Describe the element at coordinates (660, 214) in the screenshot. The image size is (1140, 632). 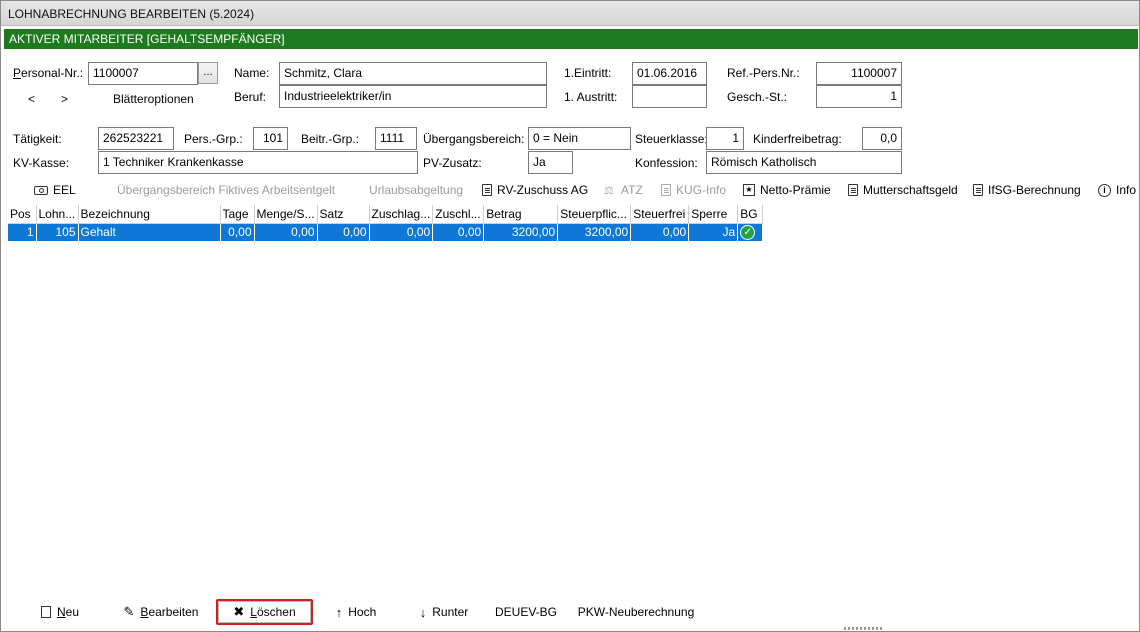
I see `col-steuerfrei: Steuerfrei` at that location.